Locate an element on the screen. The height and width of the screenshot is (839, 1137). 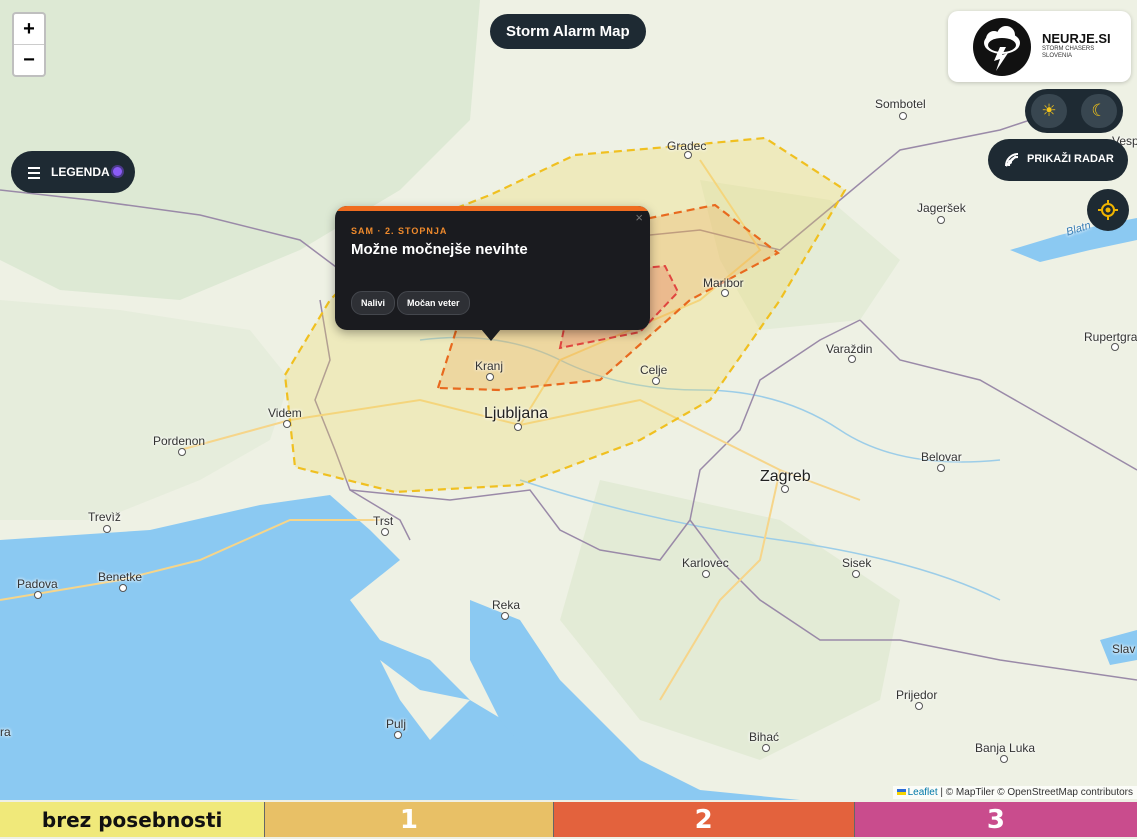
city-label: Celje is located at coordinates (654, 370).